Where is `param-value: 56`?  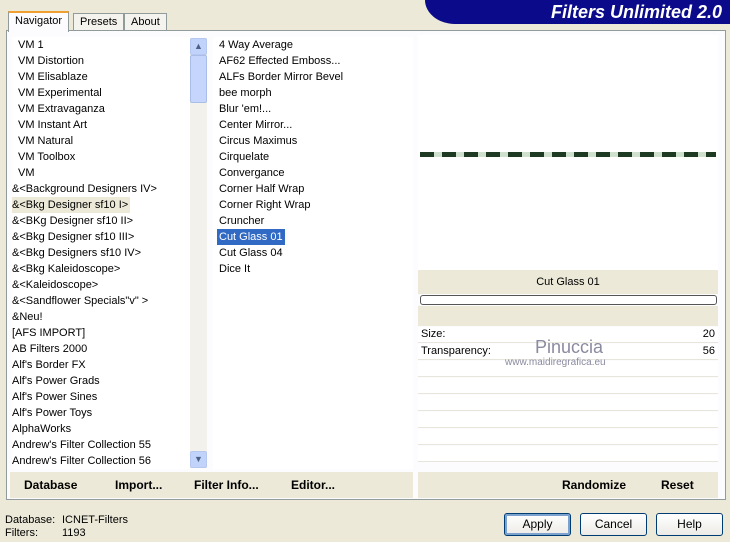 param-value: 56 is located at coordinates (708, 351).